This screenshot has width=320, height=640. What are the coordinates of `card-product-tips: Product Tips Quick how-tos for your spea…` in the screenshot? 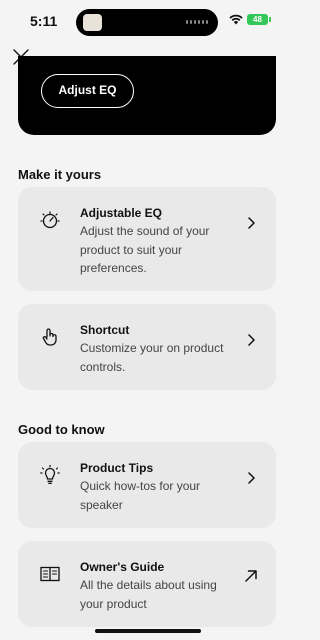 It's located at (147, 485).